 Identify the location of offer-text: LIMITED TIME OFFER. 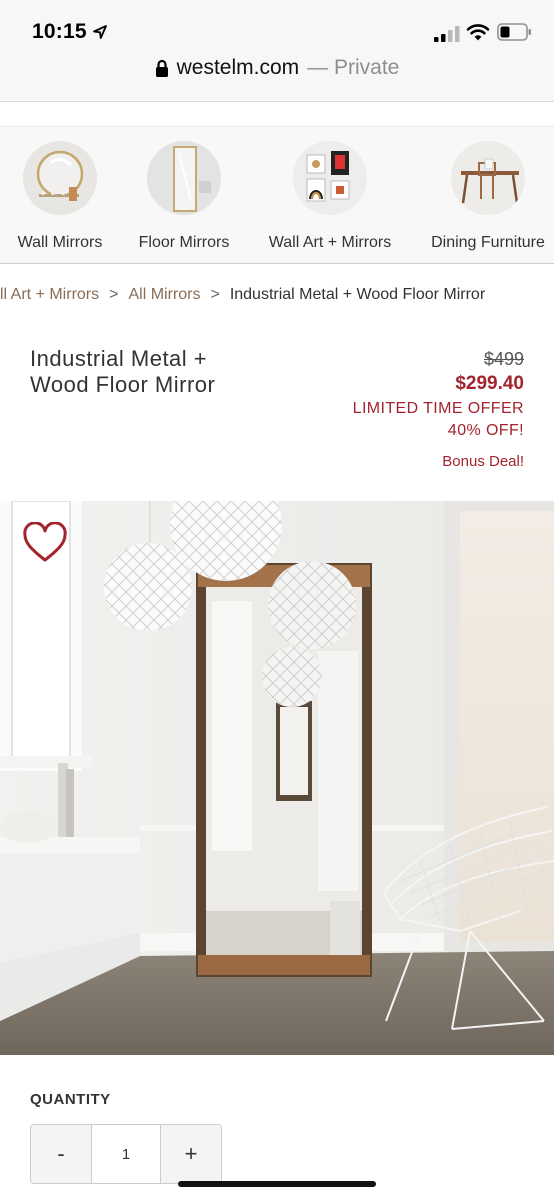
(438, 408).